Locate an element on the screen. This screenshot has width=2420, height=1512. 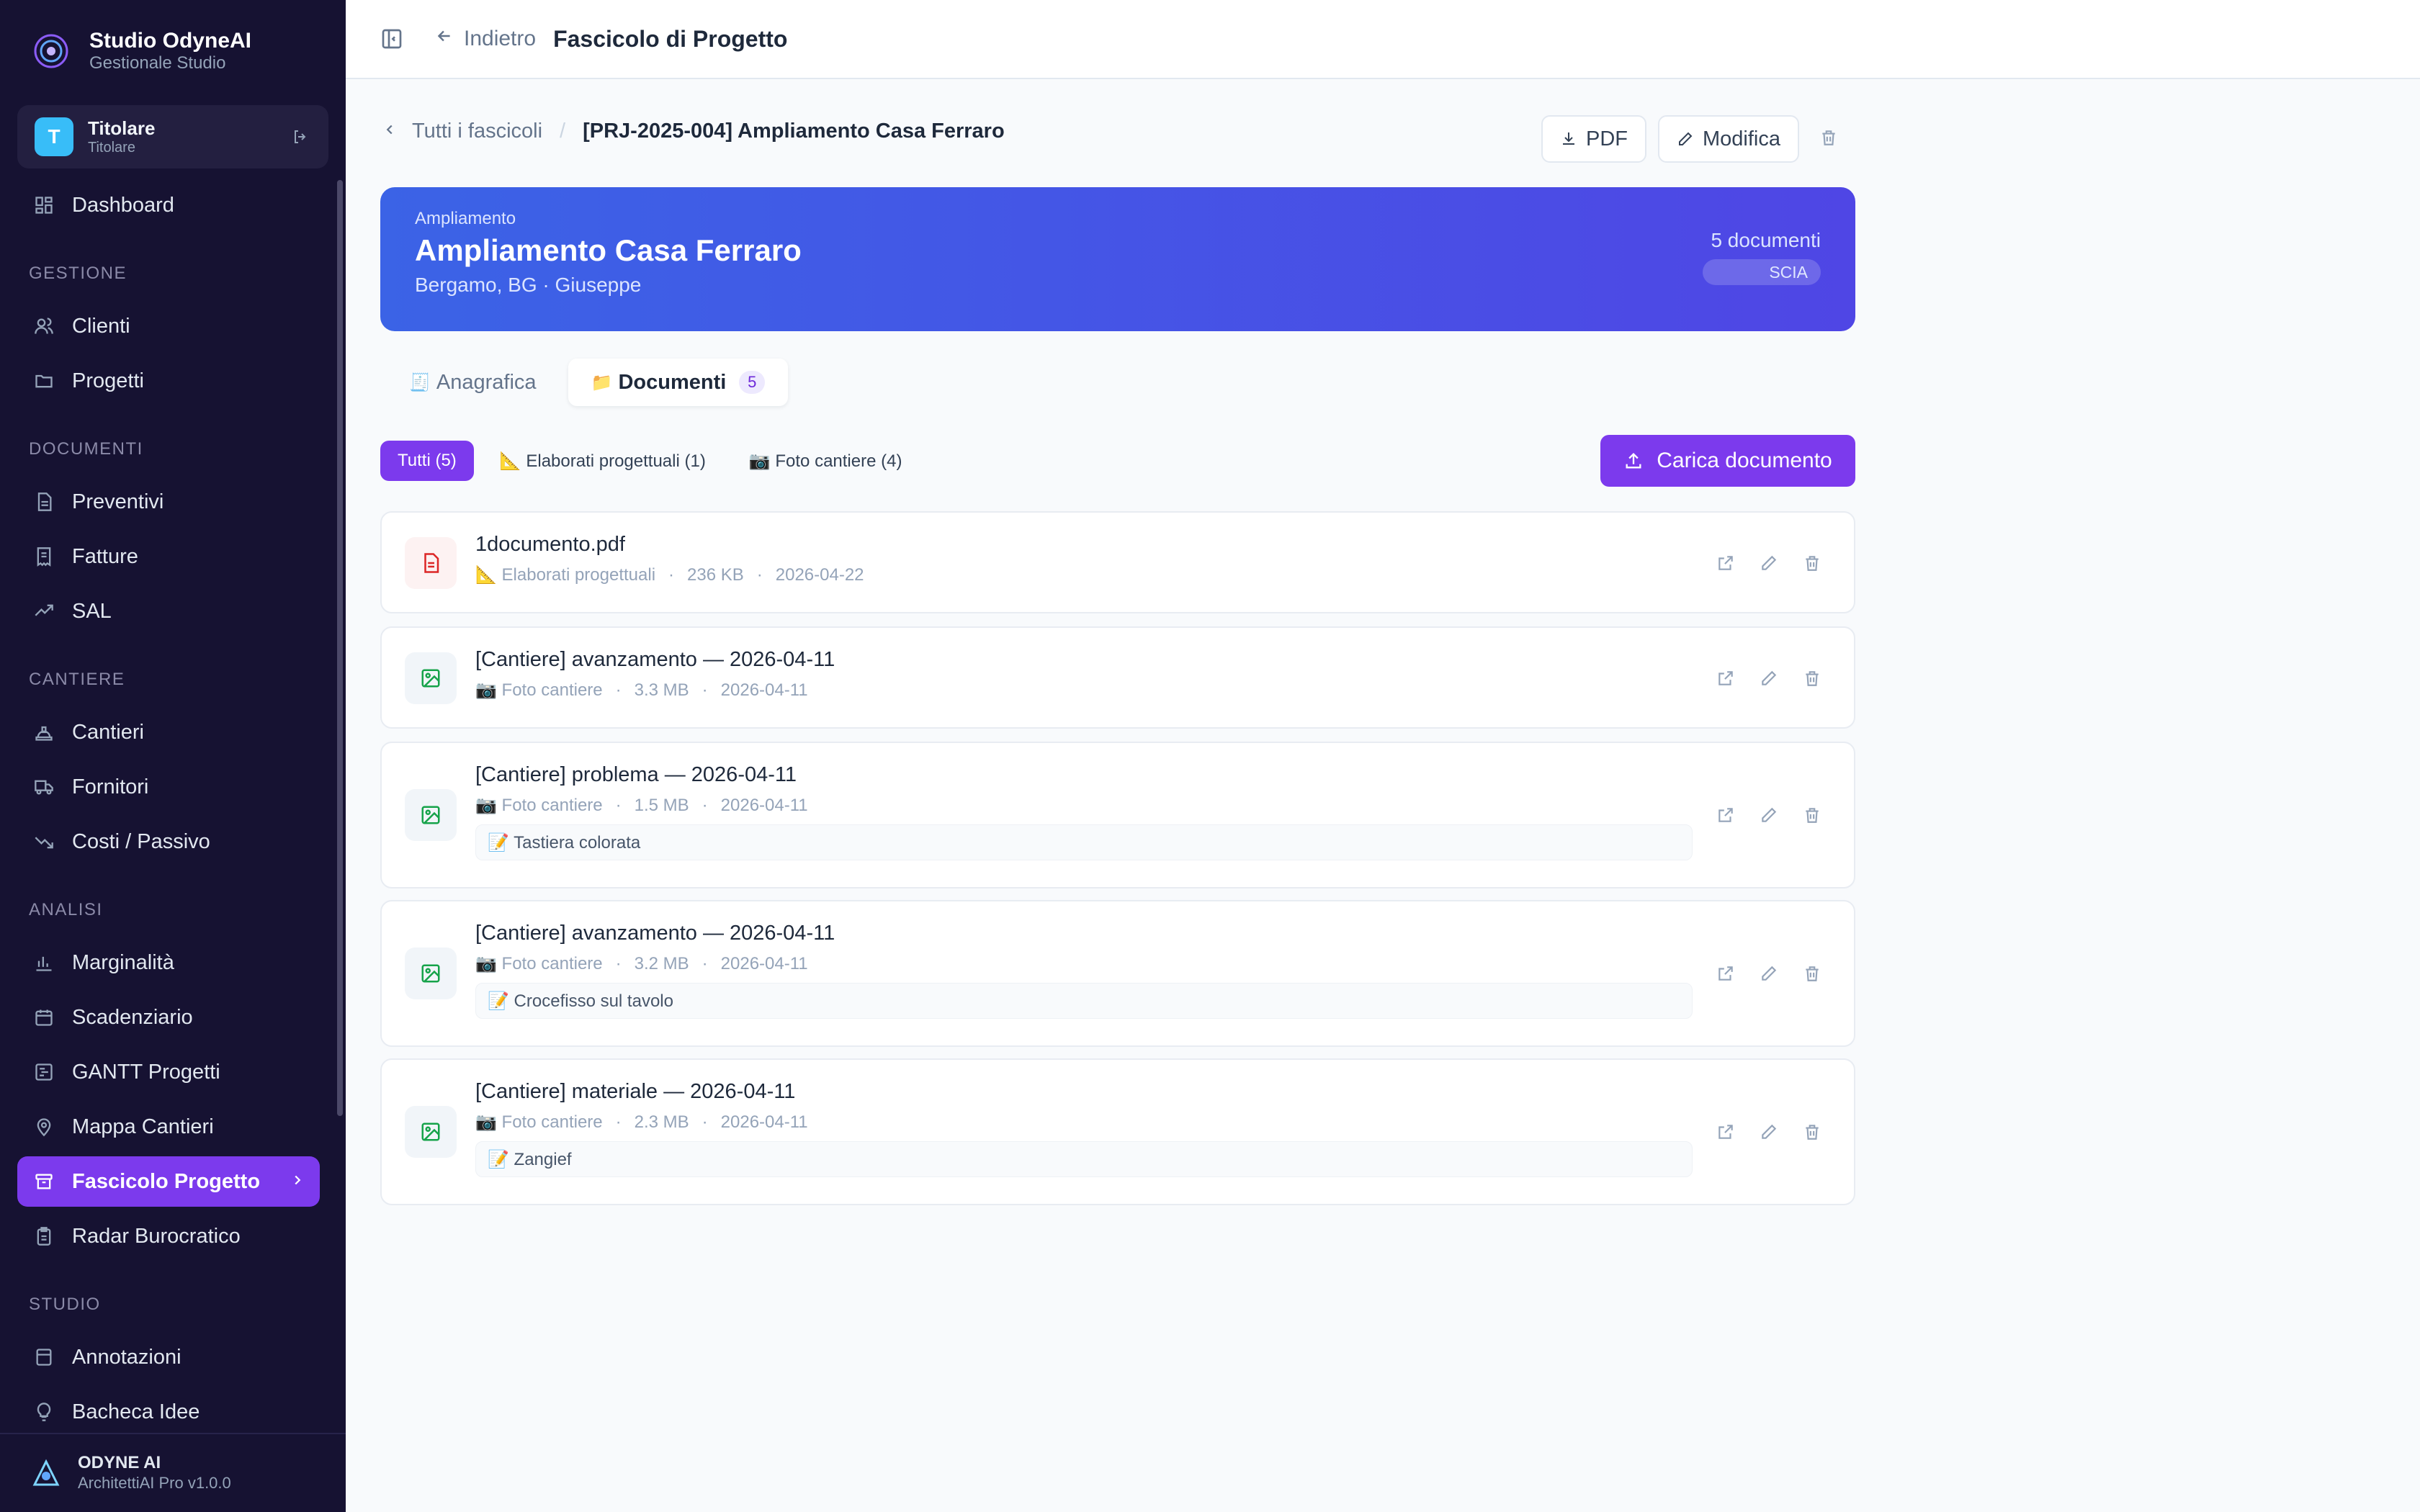
filter-elaborati: 📐 Elaborati progettuali (1) is located at coordinates (603, 461).